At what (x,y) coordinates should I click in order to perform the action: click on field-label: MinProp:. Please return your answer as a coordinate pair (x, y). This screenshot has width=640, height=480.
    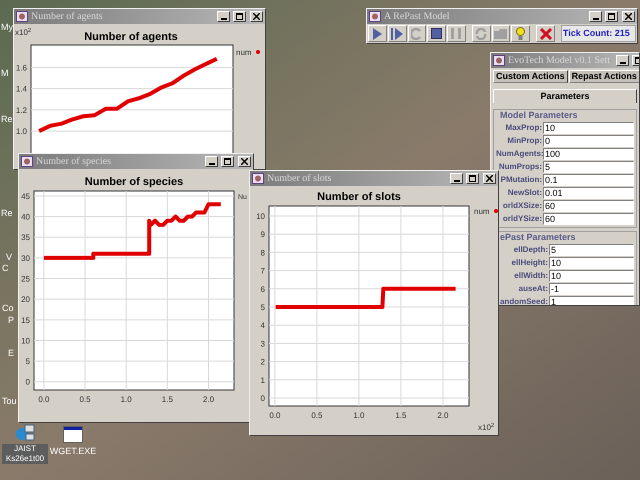
    Looking at the image, I should click on (524, 141).